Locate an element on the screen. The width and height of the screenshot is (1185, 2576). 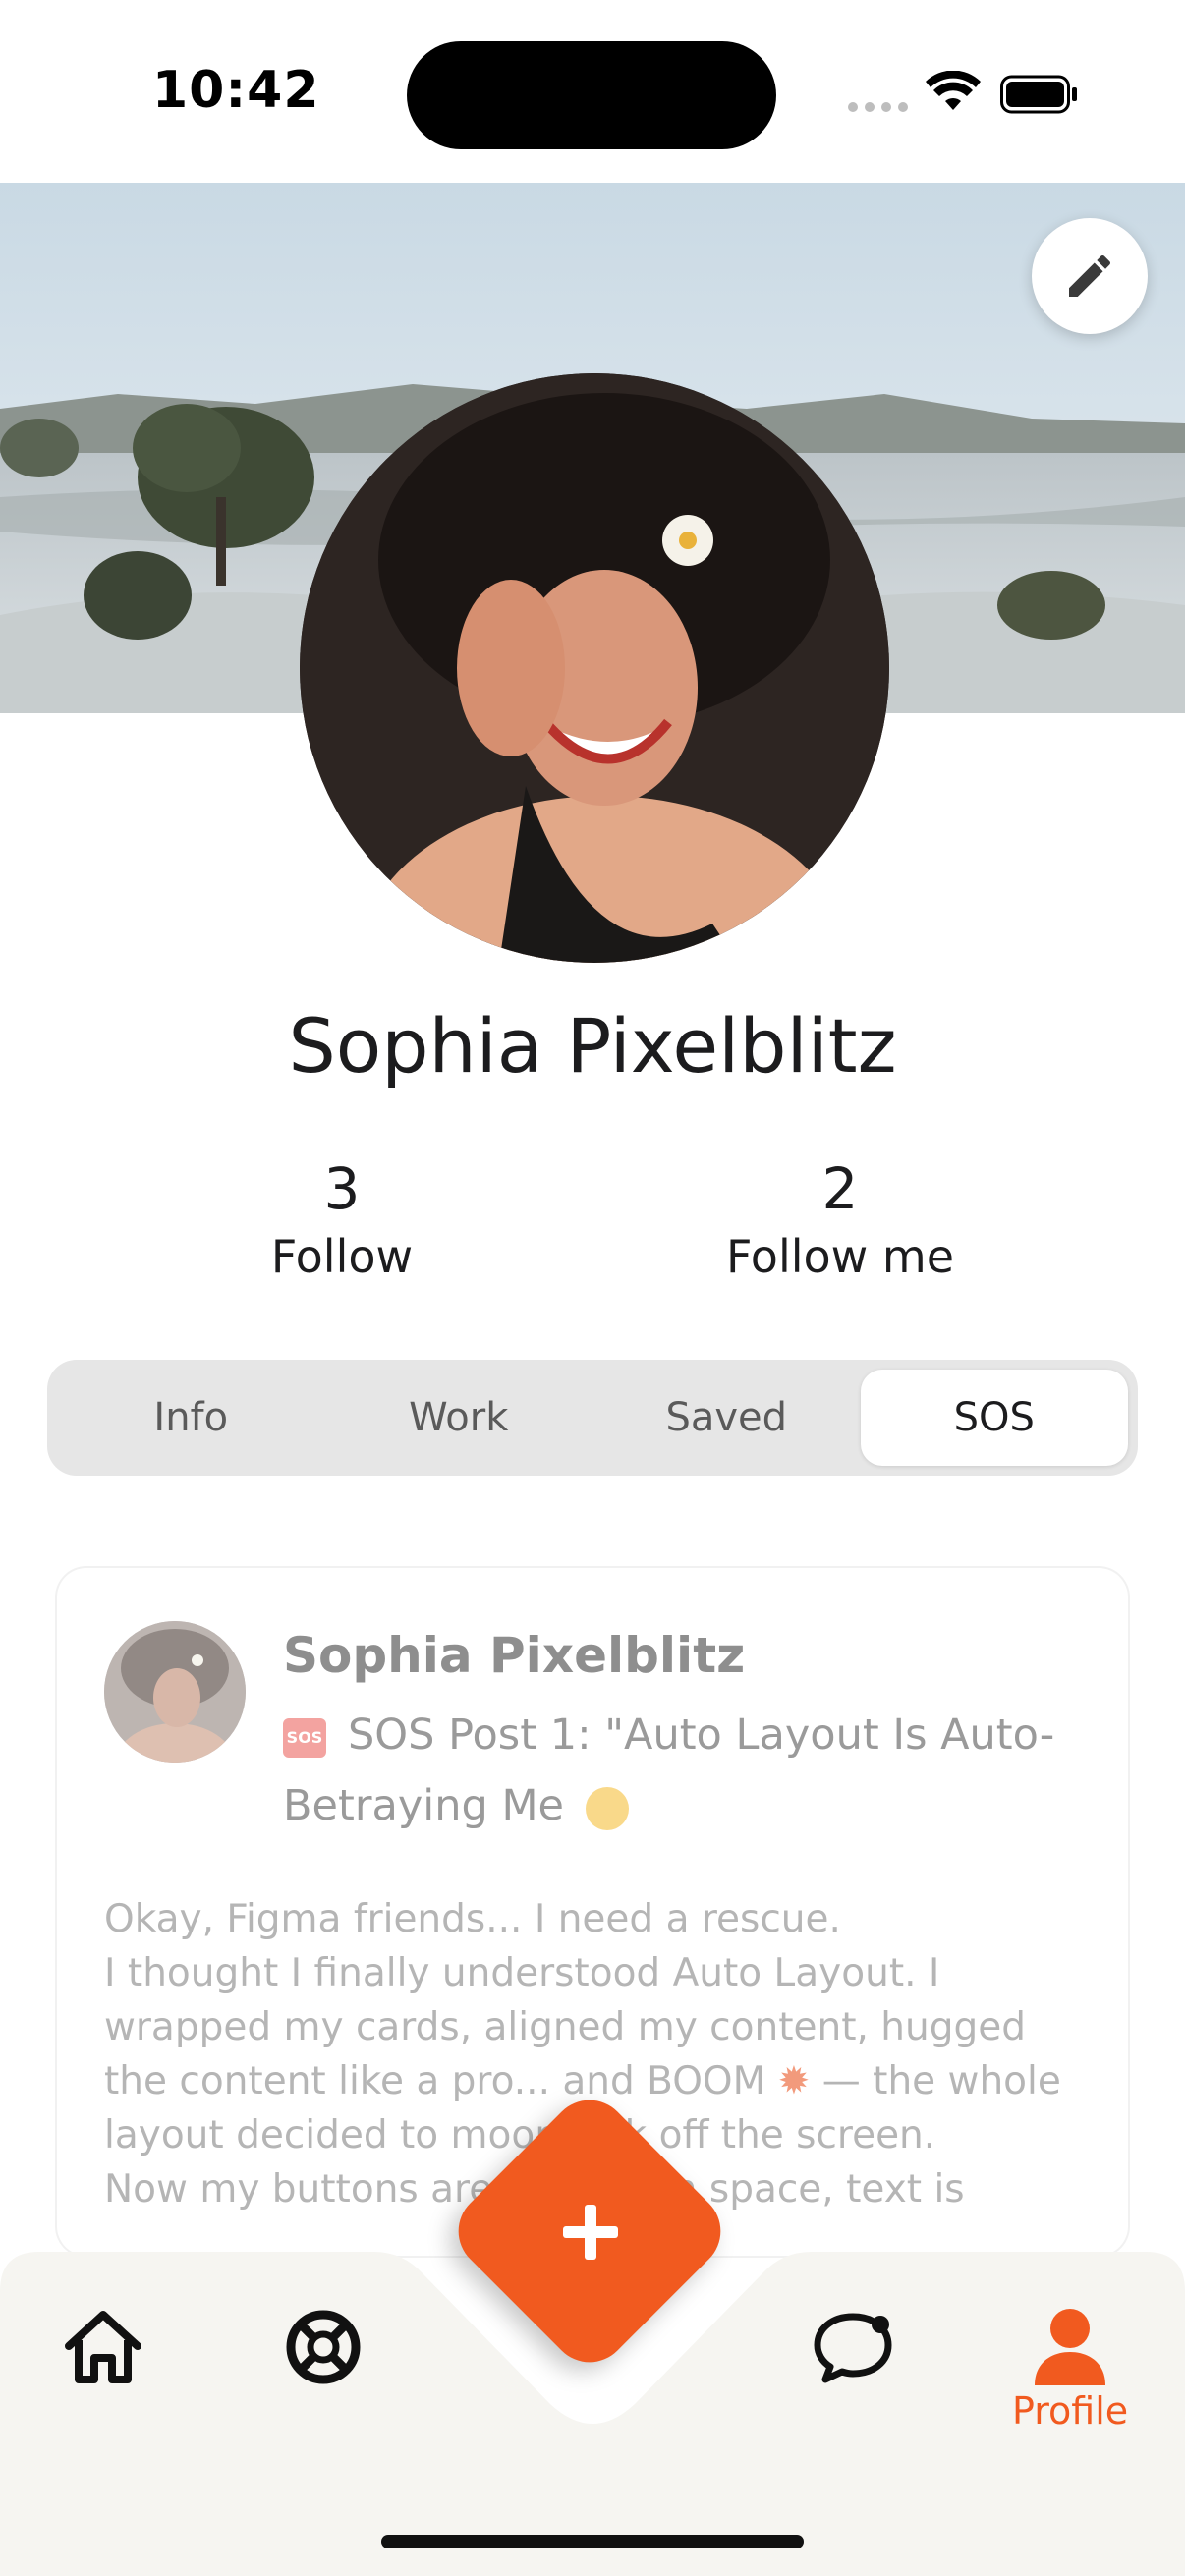
post-title-line2: Betraying Me is located at coordinates (424, 1805).